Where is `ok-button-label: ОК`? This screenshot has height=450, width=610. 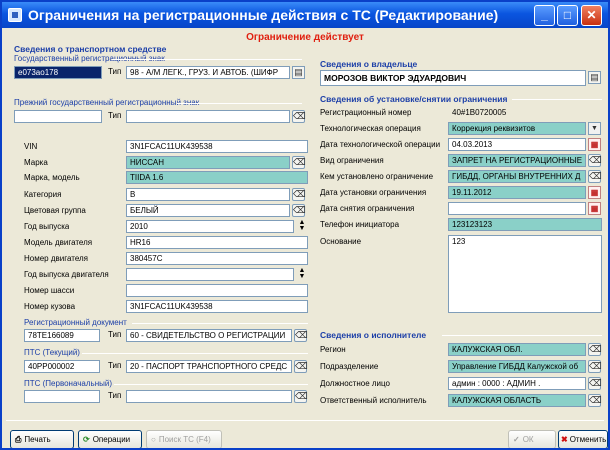
ok-button-label: ОК is located at coordinates (528, 439).